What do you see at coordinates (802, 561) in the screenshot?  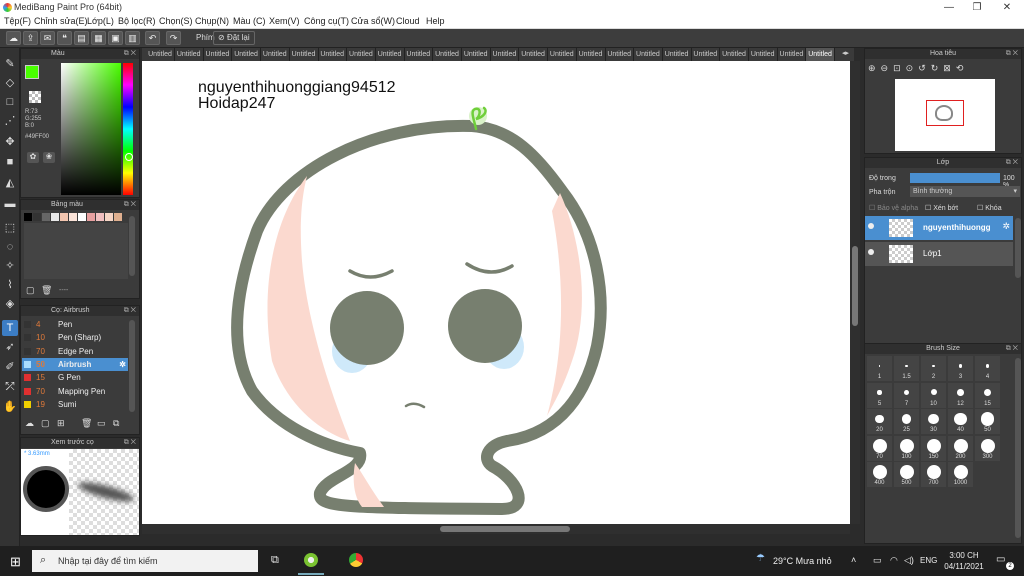 I see `weather-text: 29°C Mưa nhỏ` at bounding box center [802, 561].